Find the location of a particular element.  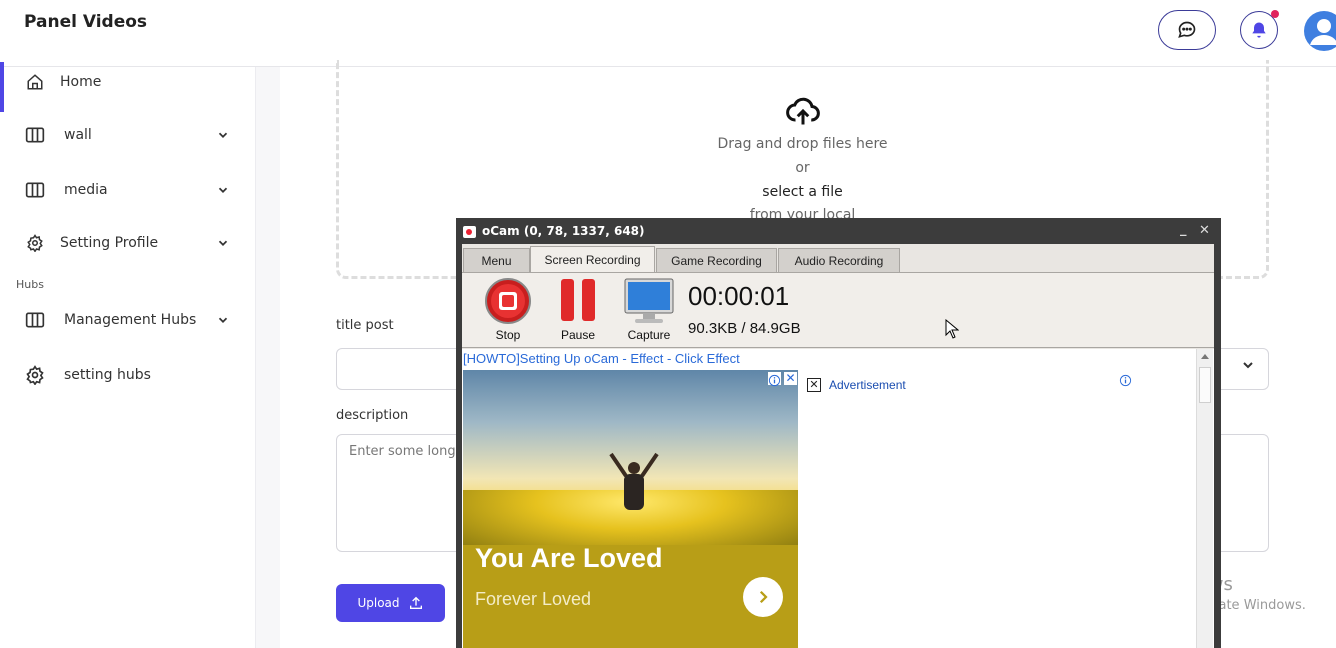

sidebar-item-setting-hubs: setting hubs is located at coordinates (128, 375).